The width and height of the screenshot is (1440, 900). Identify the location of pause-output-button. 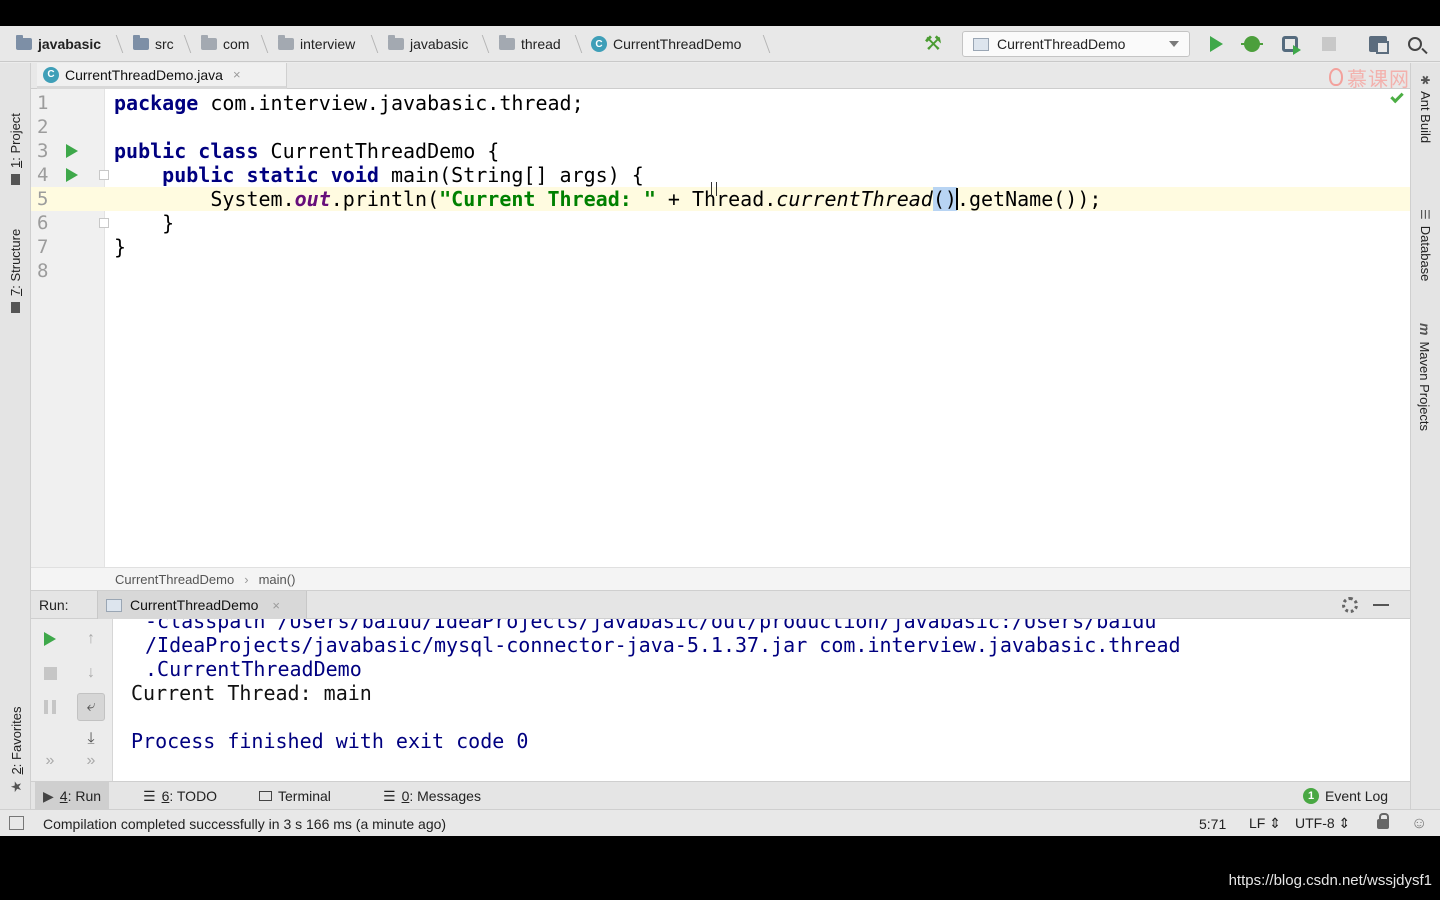
(50, 707).